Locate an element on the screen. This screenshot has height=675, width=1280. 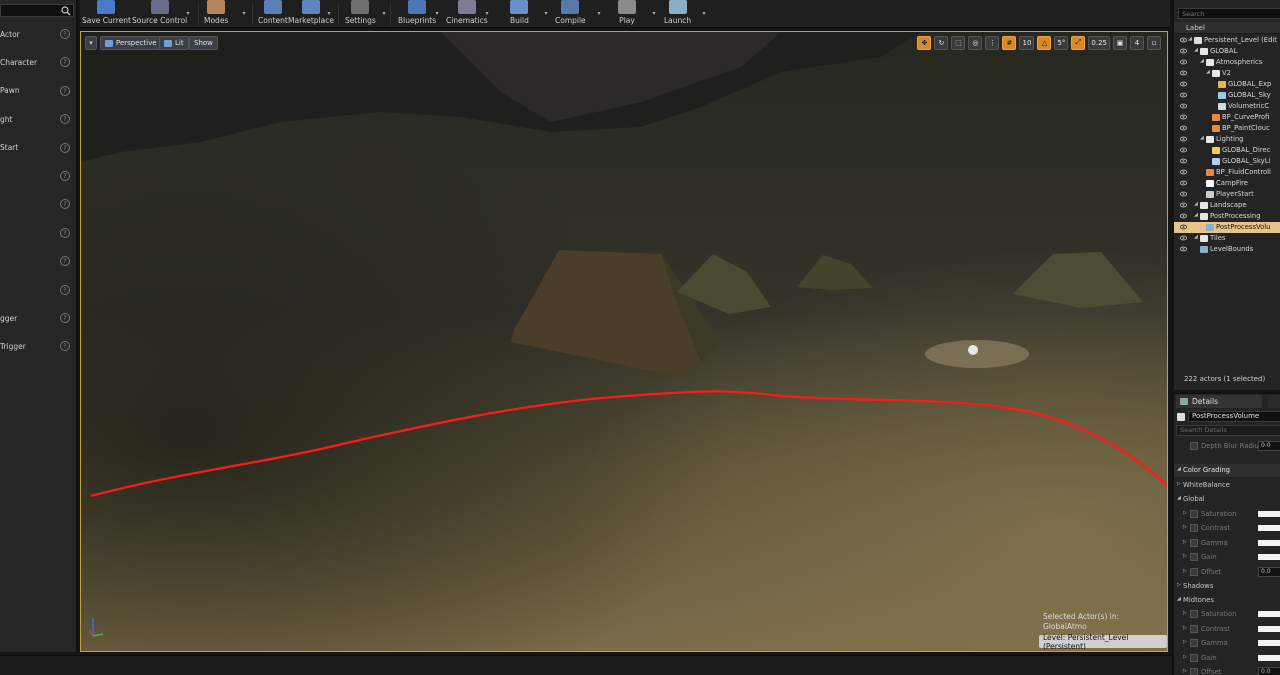
content-button: Content is located at coordinates (273, 14).